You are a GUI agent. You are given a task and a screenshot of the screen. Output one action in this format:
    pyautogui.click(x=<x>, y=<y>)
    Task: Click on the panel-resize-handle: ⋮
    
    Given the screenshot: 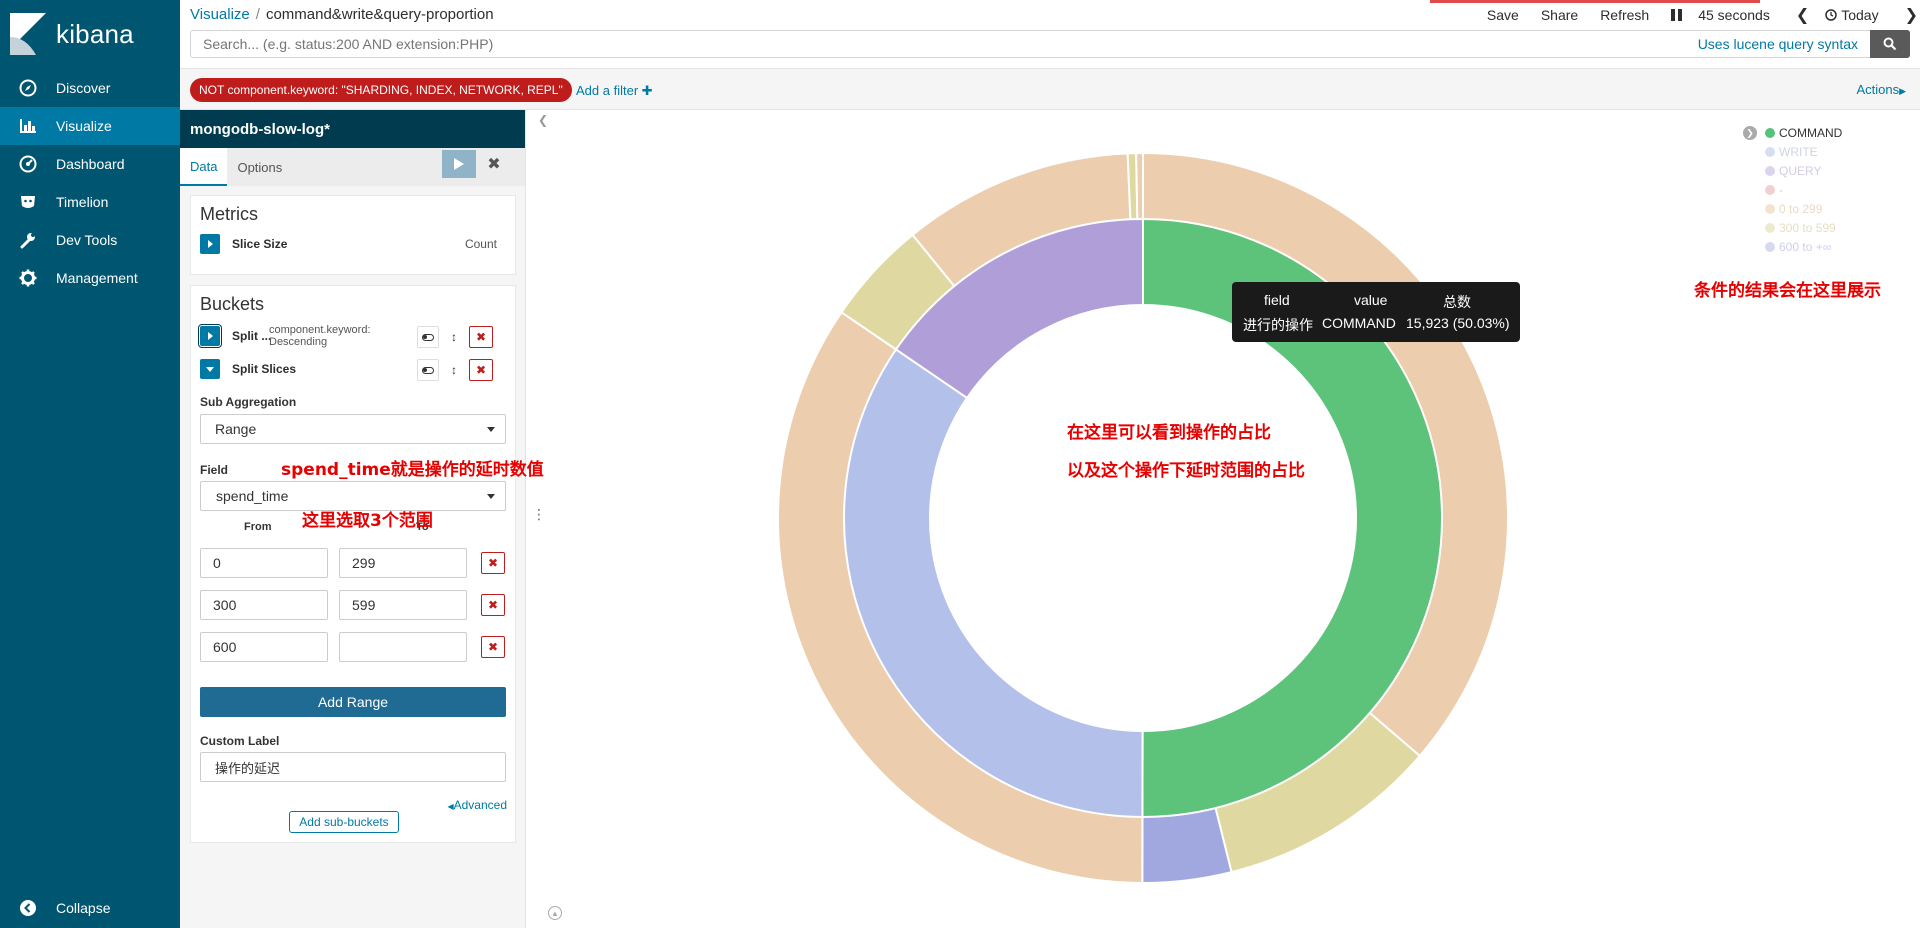 What is the action you would take?
    pyautogui.click(x=539, y=514)
    